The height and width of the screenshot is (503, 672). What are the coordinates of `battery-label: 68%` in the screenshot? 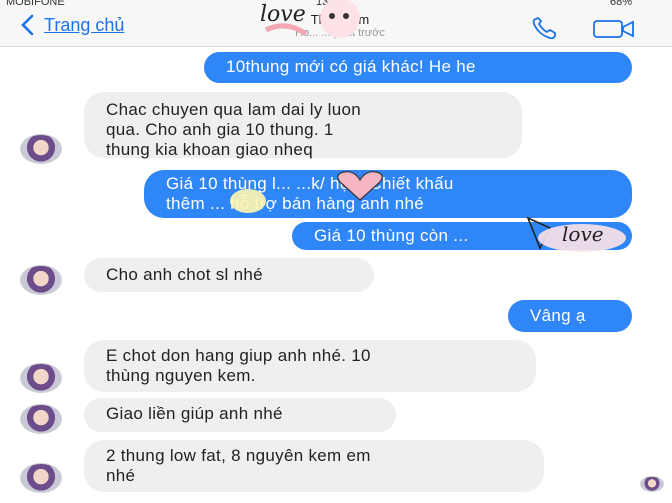 It's located at (620, 4).